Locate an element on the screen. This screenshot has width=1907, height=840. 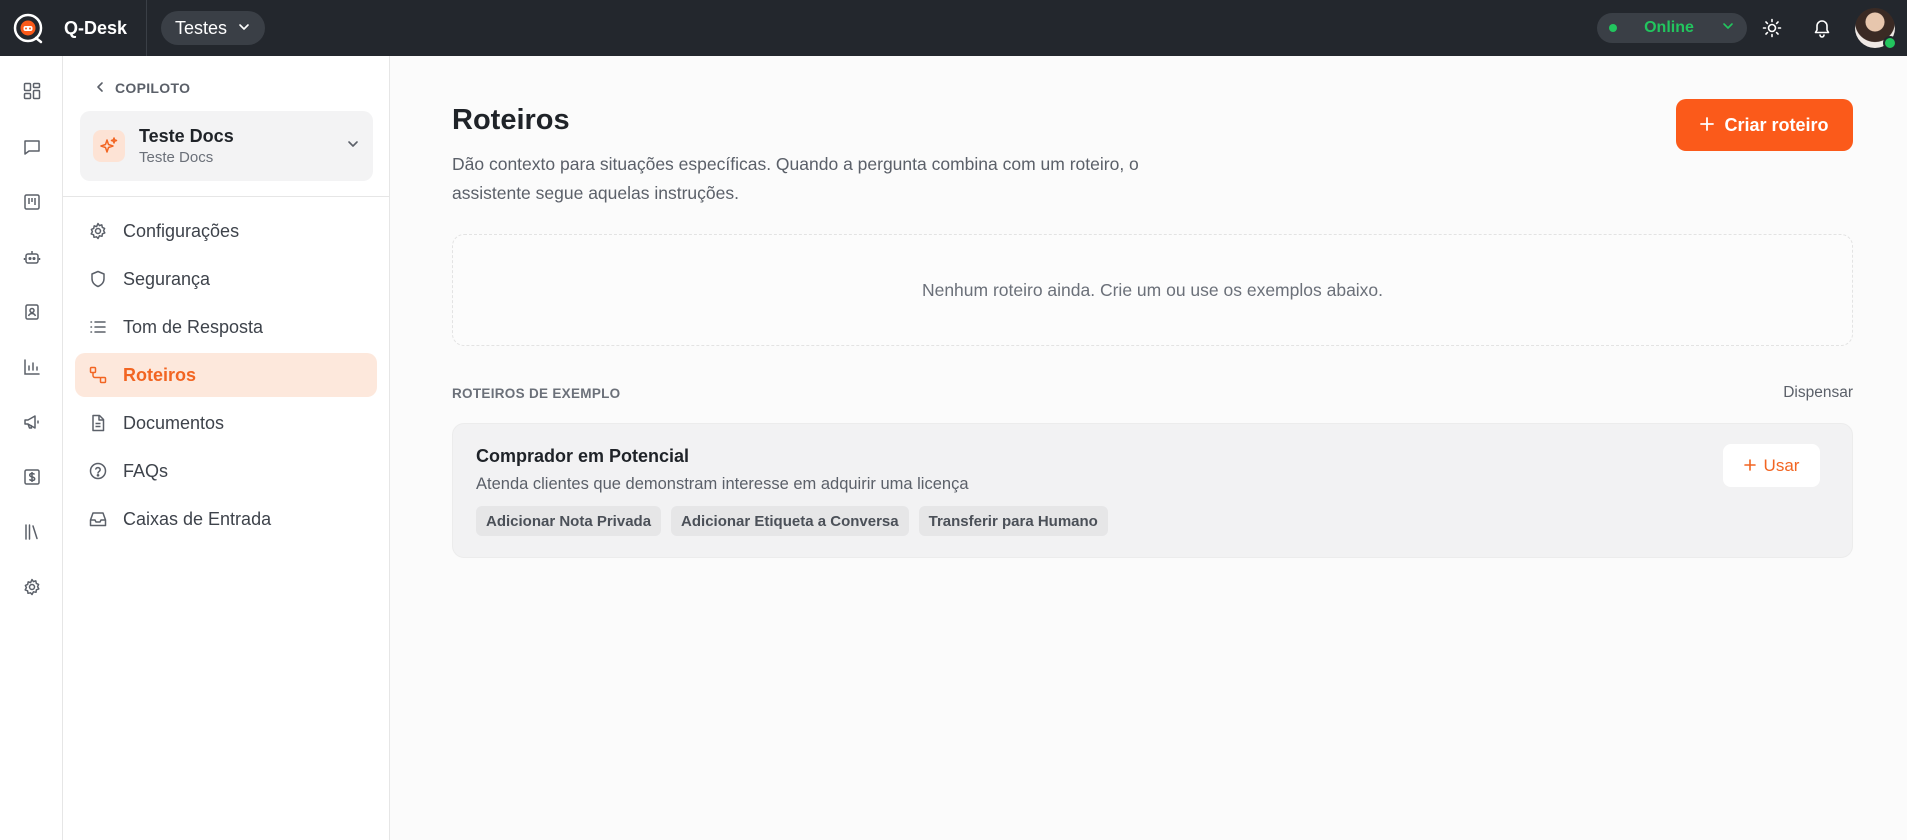
list-icon is located at coordinates (98, 327).